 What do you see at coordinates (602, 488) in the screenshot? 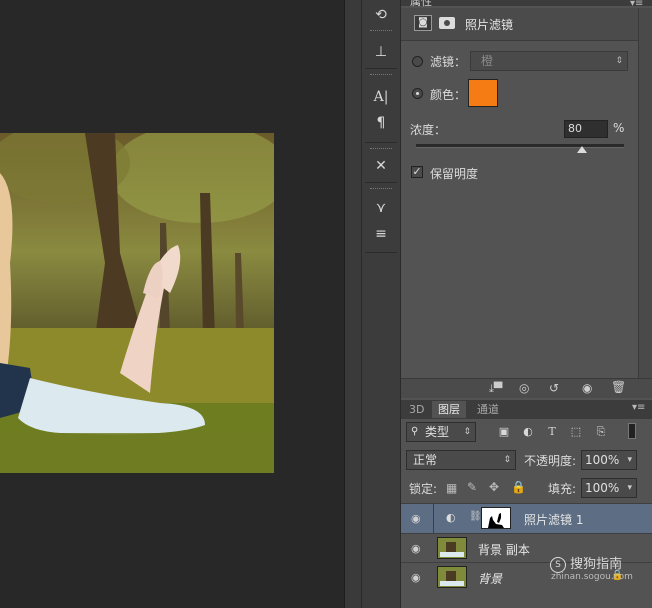
I see `fill-value: 100%` at bounding box center [602, 488].